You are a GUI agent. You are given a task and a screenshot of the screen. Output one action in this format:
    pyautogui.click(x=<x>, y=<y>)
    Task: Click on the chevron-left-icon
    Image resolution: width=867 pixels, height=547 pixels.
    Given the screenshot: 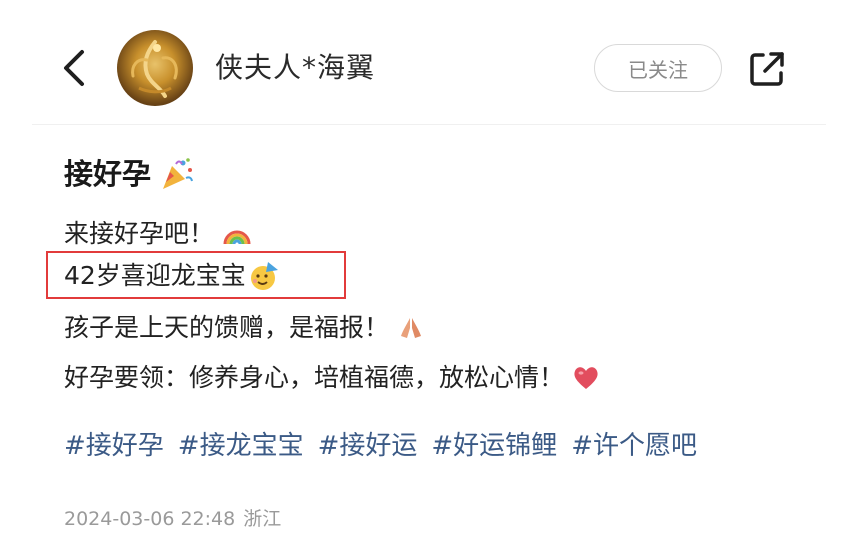 What is the action you would take?
    pyautogui.click(x=74, y=68)
    